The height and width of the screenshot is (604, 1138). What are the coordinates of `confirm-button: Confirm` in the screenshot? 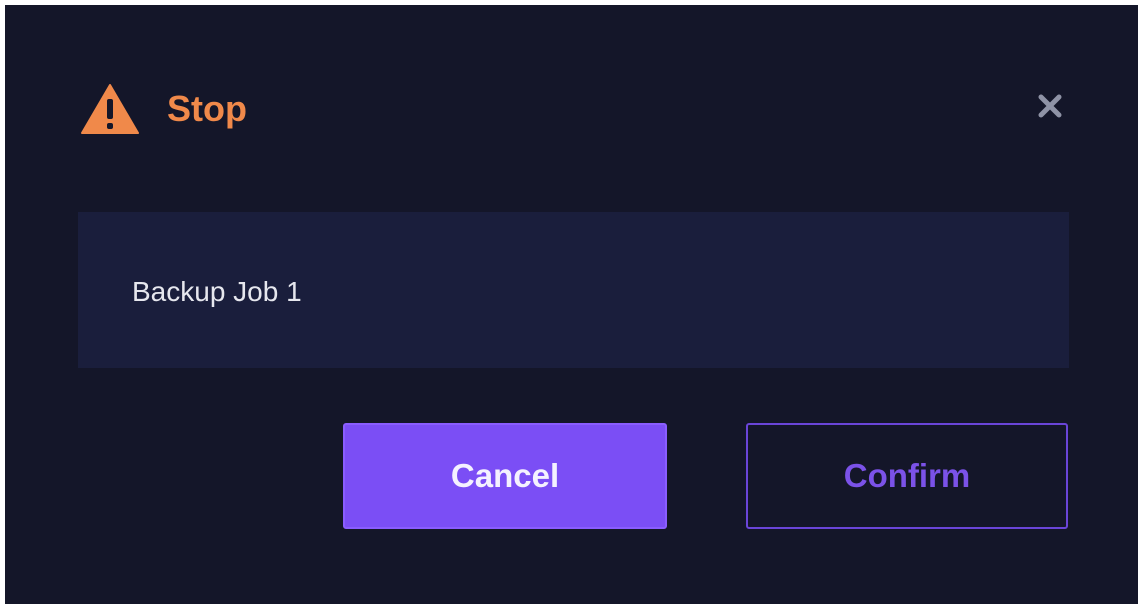 It's located at (907, 476).